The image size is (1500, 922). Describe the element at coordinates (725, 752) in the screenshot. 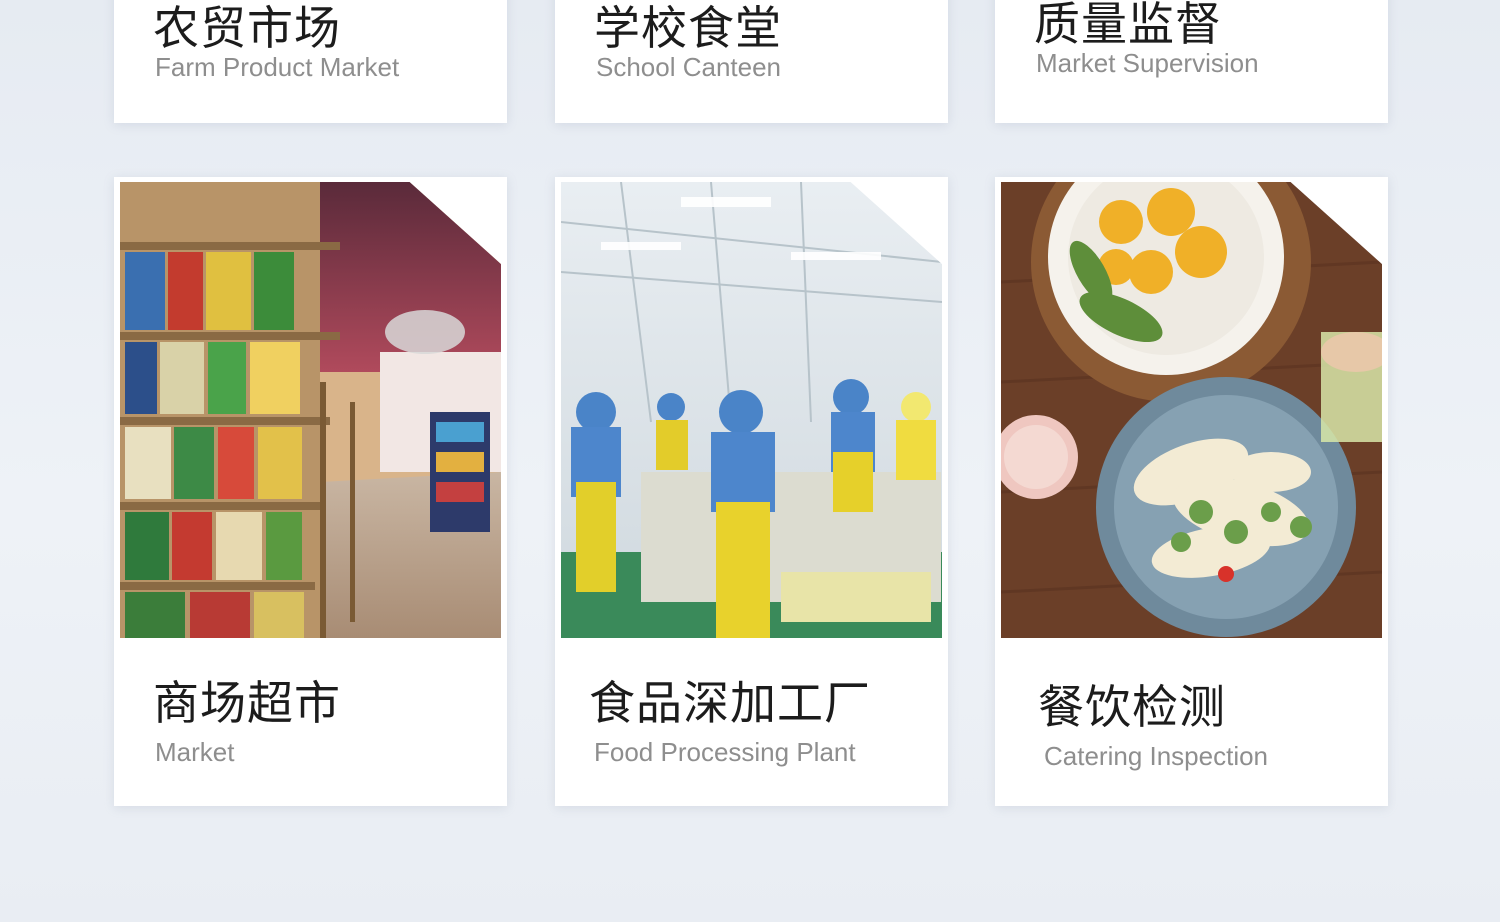

I see `card-subtitle: Food Processing Plant` at that location.